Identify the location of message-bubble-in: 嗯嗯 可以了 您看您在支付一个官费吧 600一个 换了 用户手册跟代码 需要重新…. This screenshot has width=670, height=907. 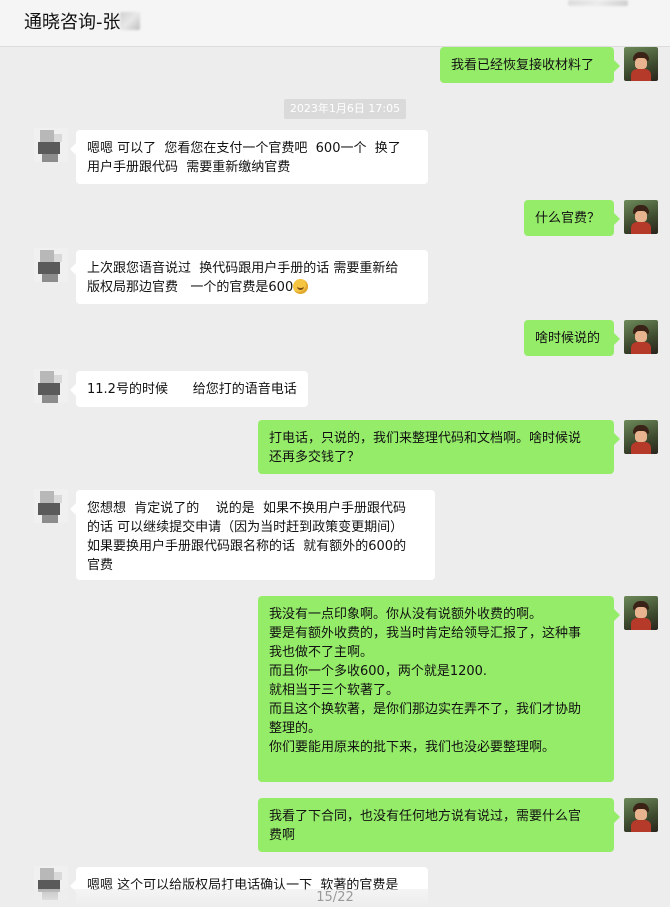
(249, 157).